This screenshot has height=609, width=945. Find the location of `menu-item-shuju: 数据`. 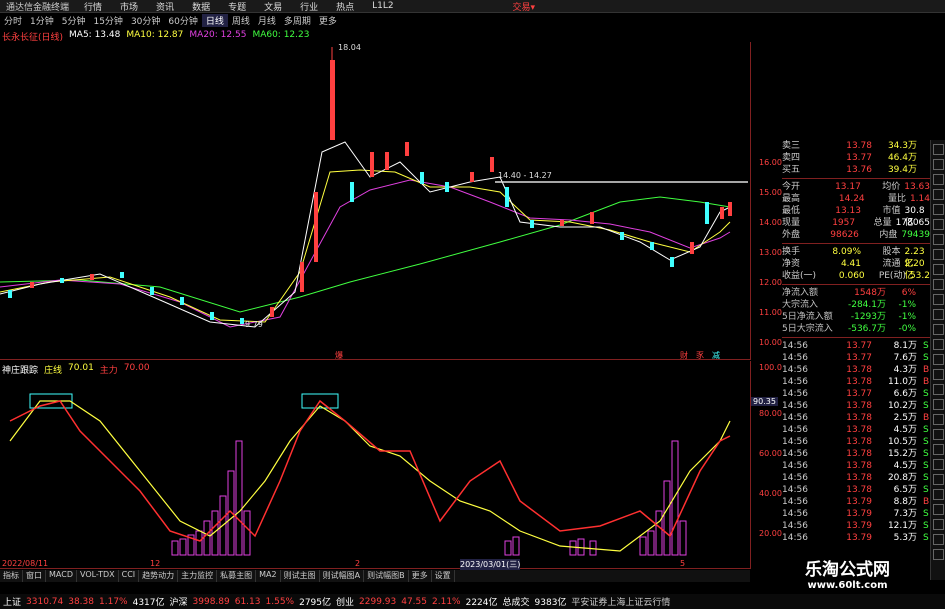

menu-item-shuju: 数据 is located at coordinates (201, 6).